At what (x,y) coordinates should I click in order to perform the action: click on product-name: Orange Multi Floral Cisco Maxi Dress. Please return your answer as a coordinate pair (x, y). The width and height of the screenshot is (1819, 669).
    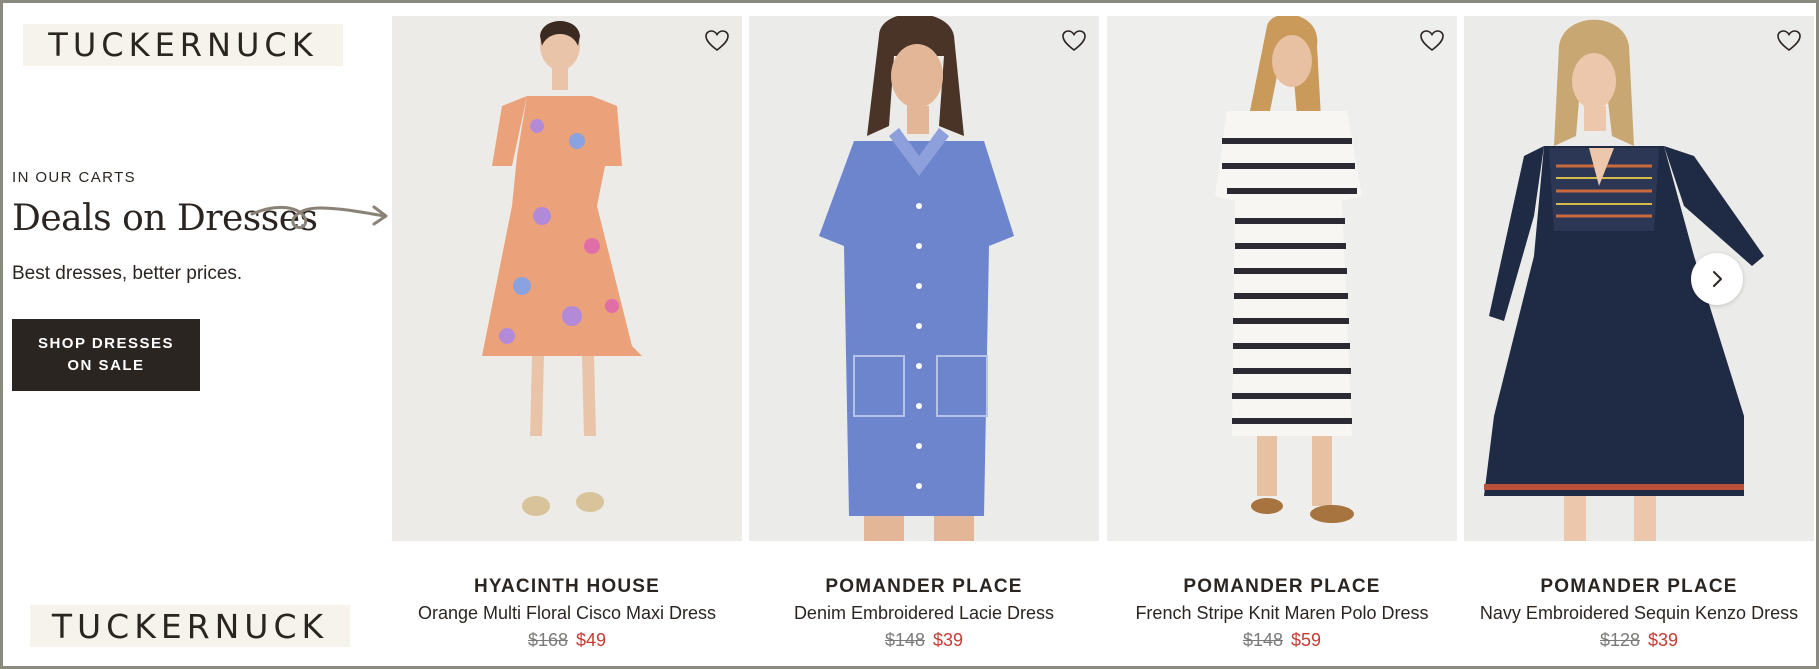
    Looking at the image, I should click on (567, 613).